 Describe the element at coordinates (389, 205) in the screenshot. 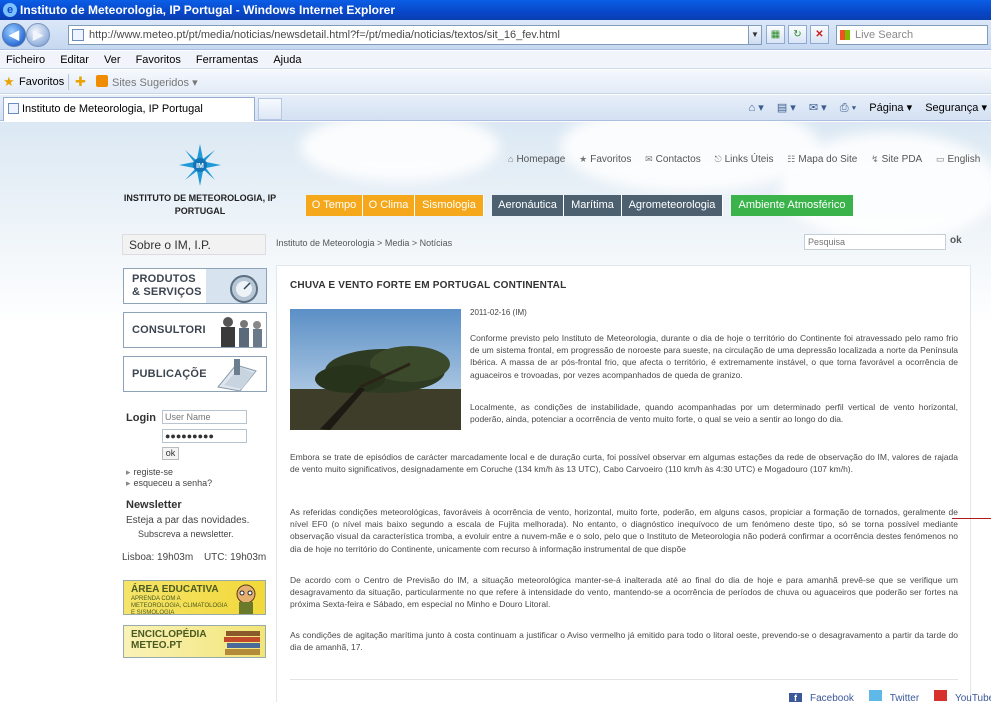

I see `nav-o-clima: O Clima` at that location.